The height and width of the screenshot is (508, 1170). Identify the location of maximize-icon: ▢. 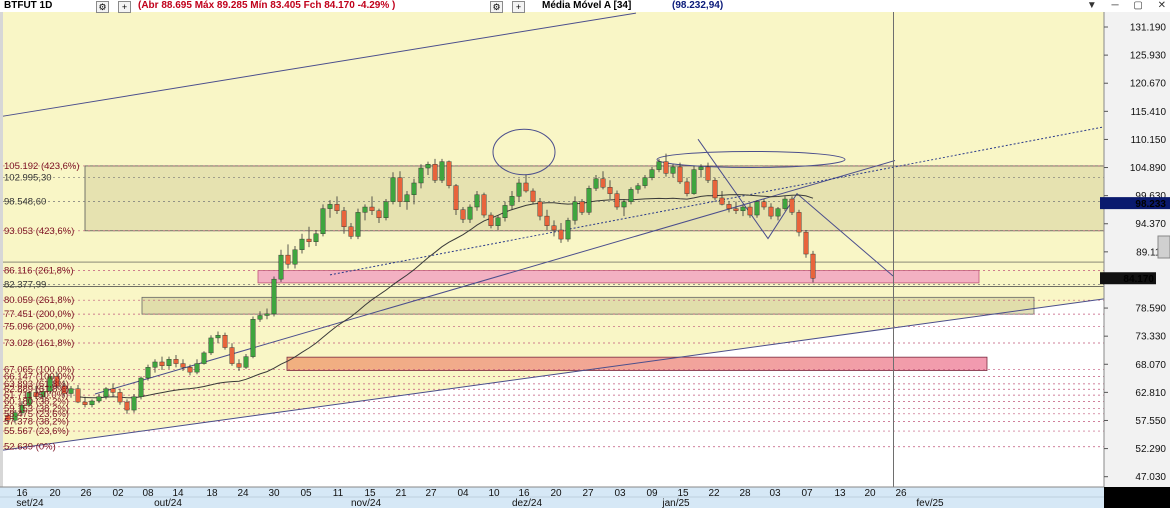
(1137, 5).